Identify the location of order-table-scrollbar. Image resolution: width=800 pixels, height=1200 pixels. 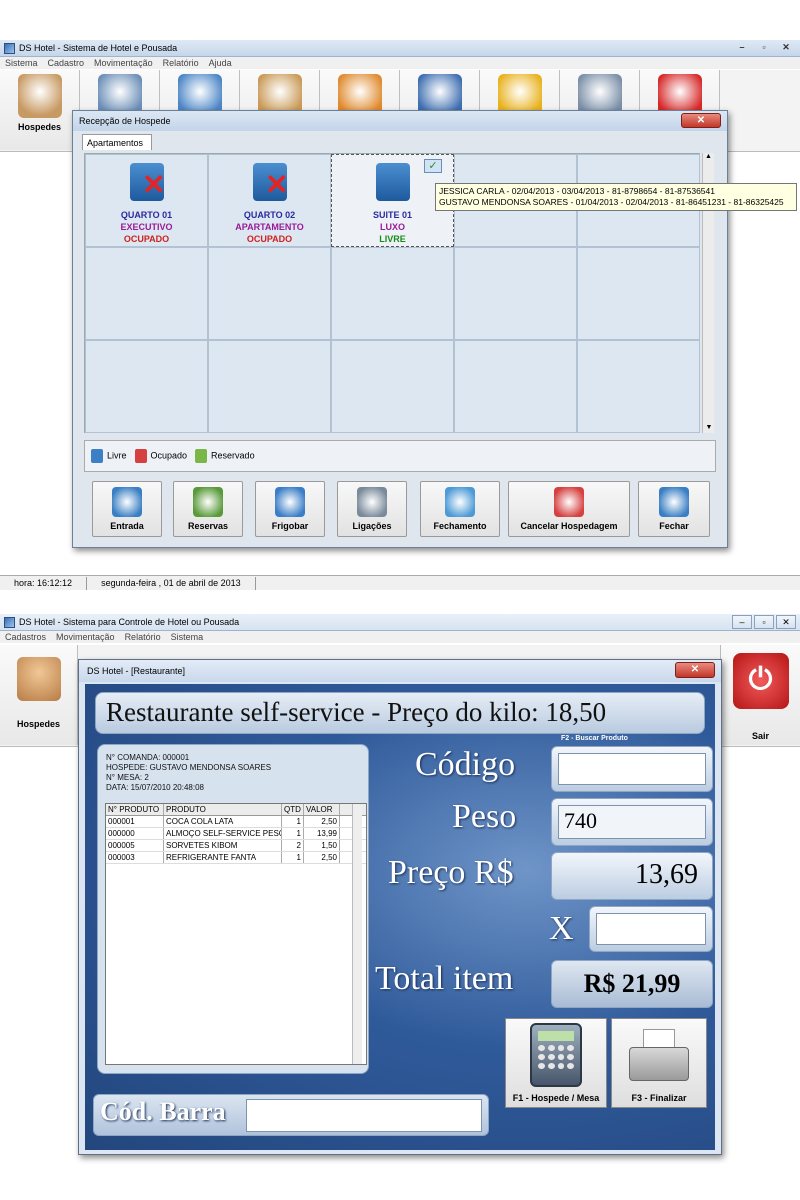
(357, 934).